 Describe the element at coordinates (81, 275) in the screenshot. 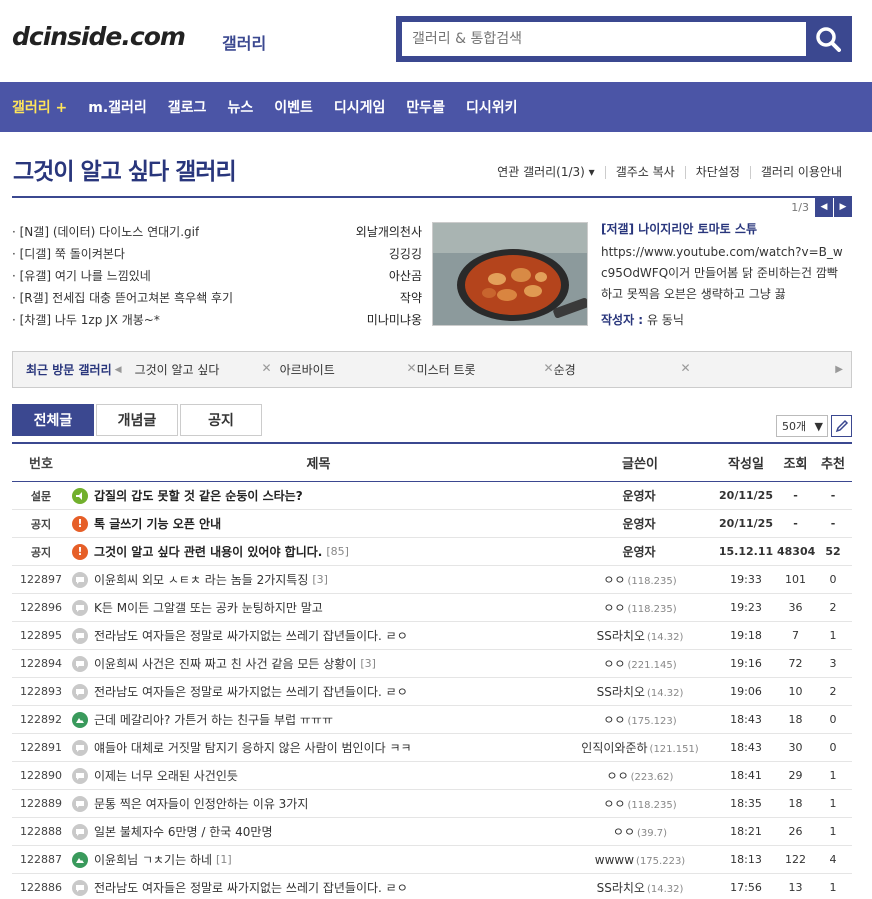

I see `concept-title: · [유갤] 여기 나를 느낌있네` at that location.